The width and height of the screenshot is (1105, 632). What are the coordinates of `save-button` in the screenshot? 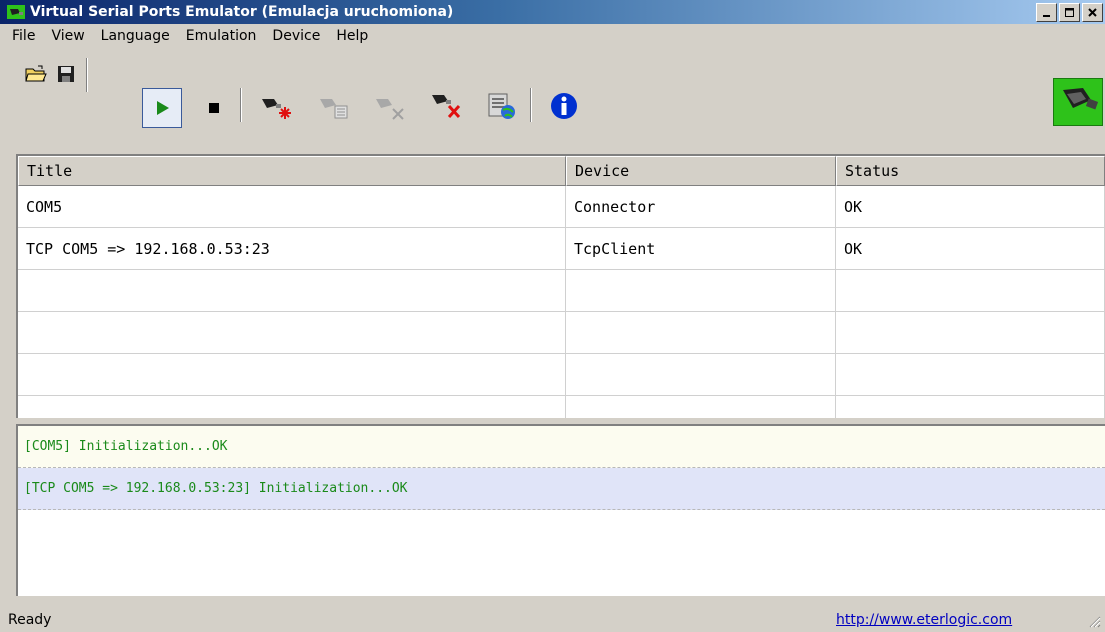 It's located at (66, 74).